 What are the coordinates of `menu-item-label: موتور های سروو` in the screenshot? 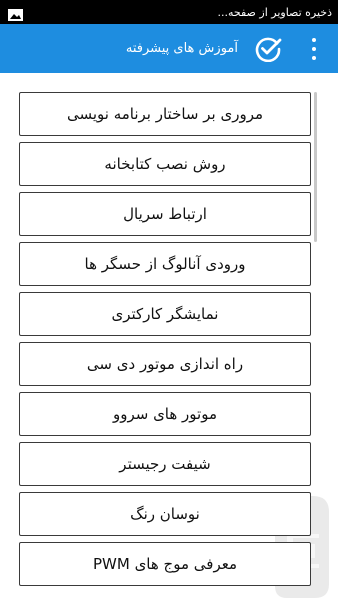 It's located at (165, 414).